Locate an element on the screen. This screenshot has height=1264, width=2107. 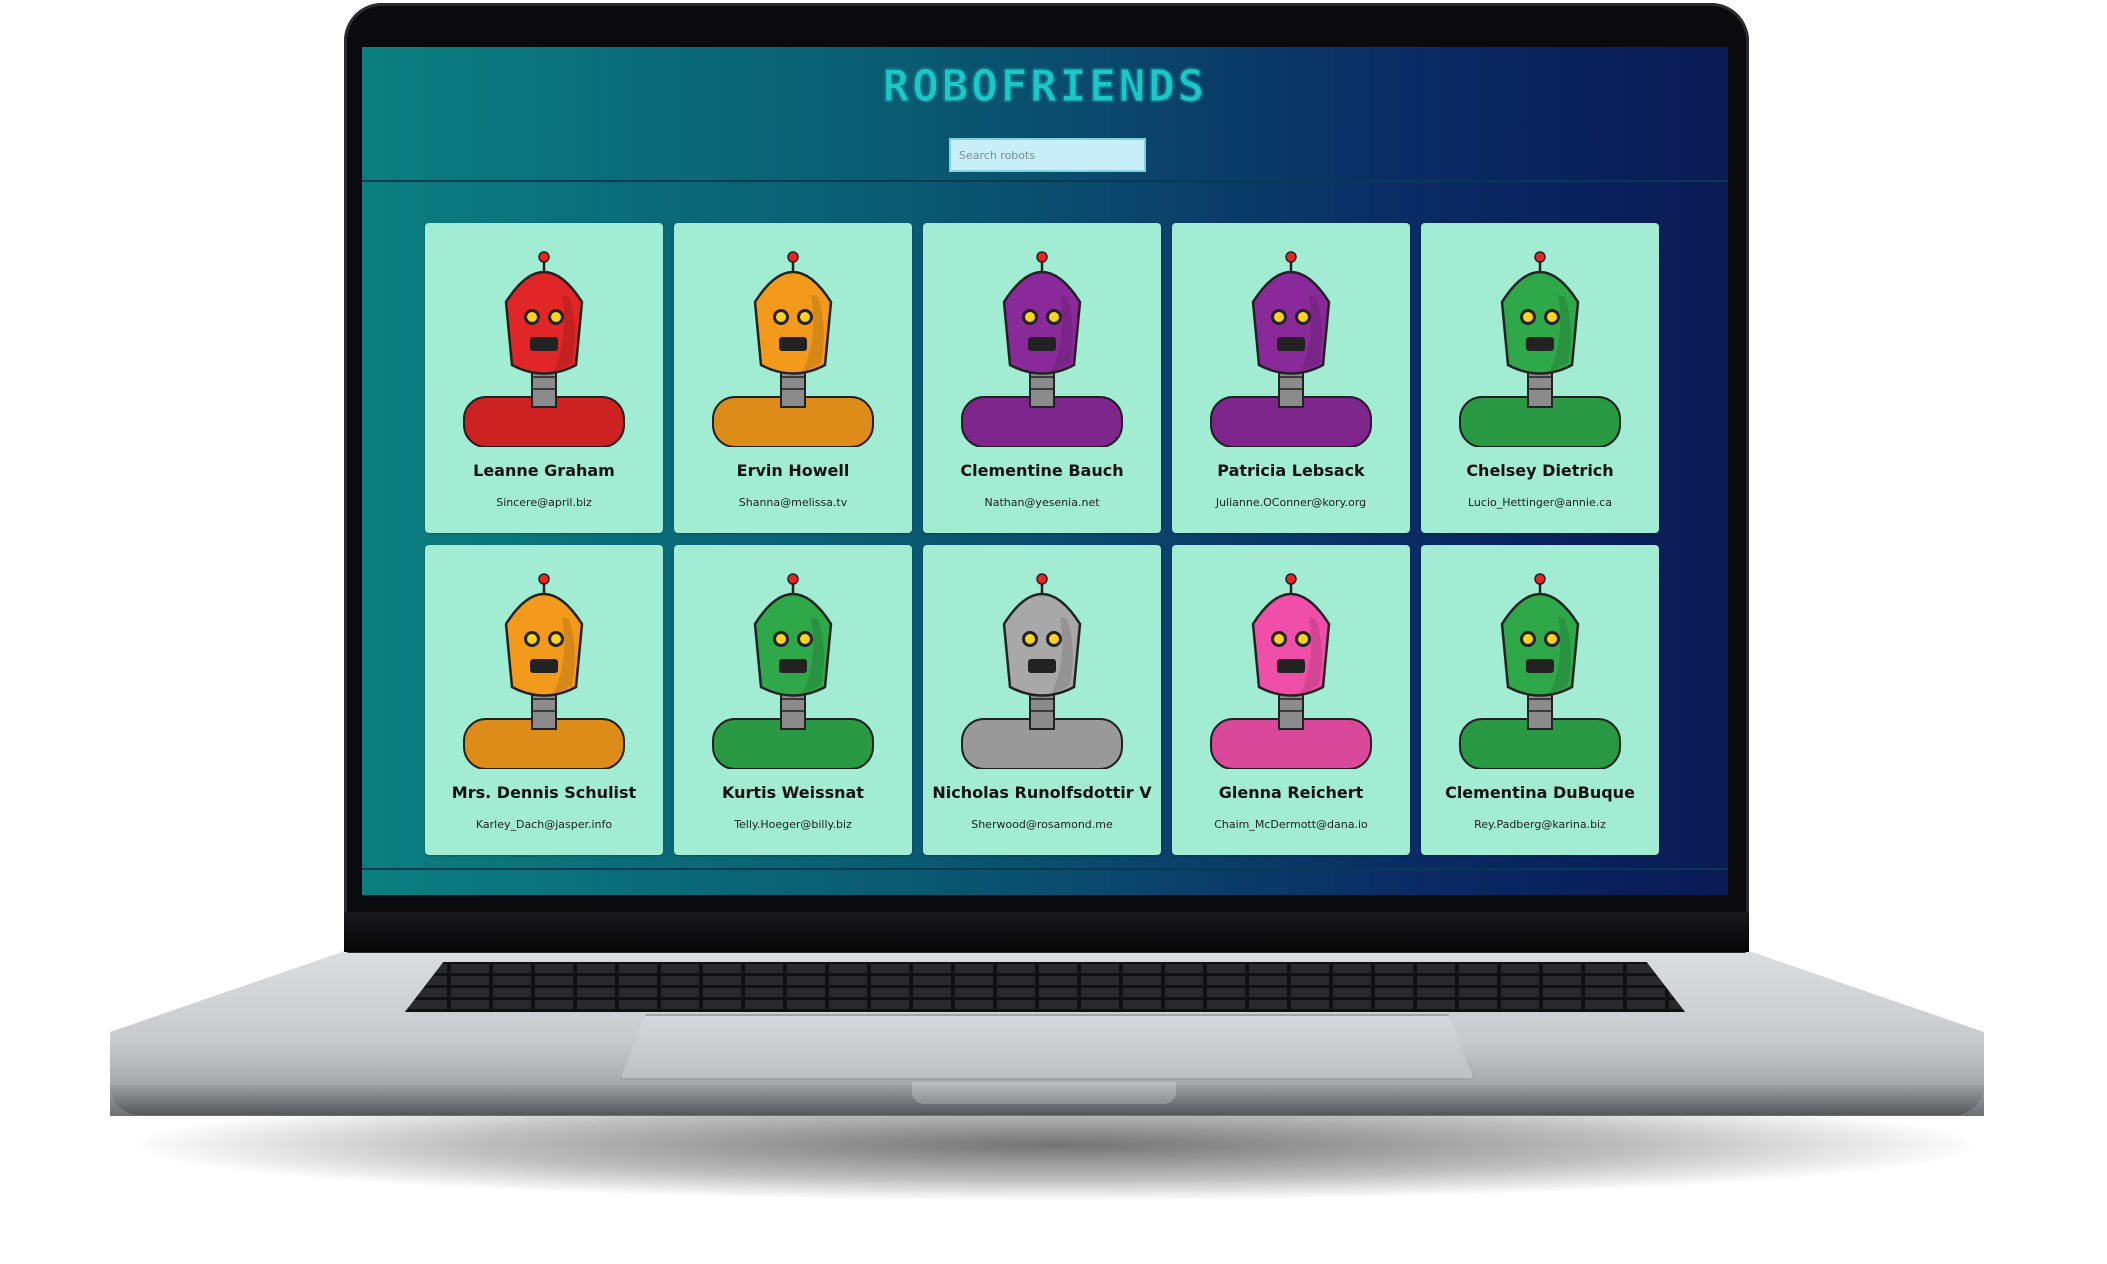
robot-card: Kurtis Weissnat Telly.Hoeger@billy.biz is located at coordinates (793, 700).